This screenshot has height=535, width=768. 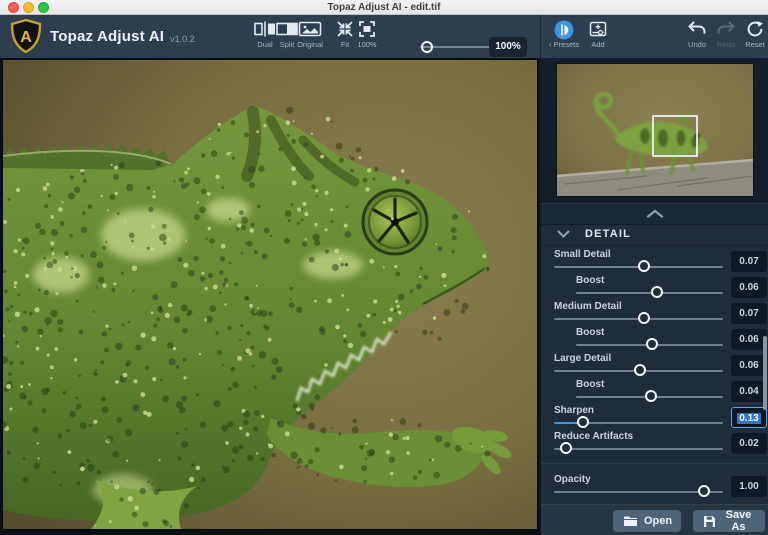 What do you see at coordinates (638, 448) in the screenshot?
I see `slider-track-reduce-artifacts` at bounding box center [638, 448].